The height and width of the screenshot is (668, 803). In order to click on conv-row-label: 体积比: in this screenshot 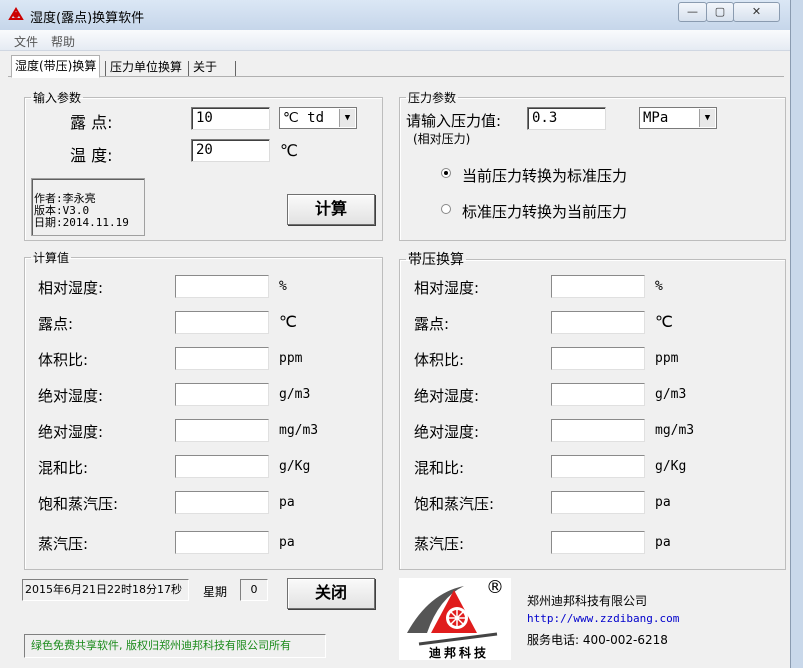, I will do `click(439, 360)`.